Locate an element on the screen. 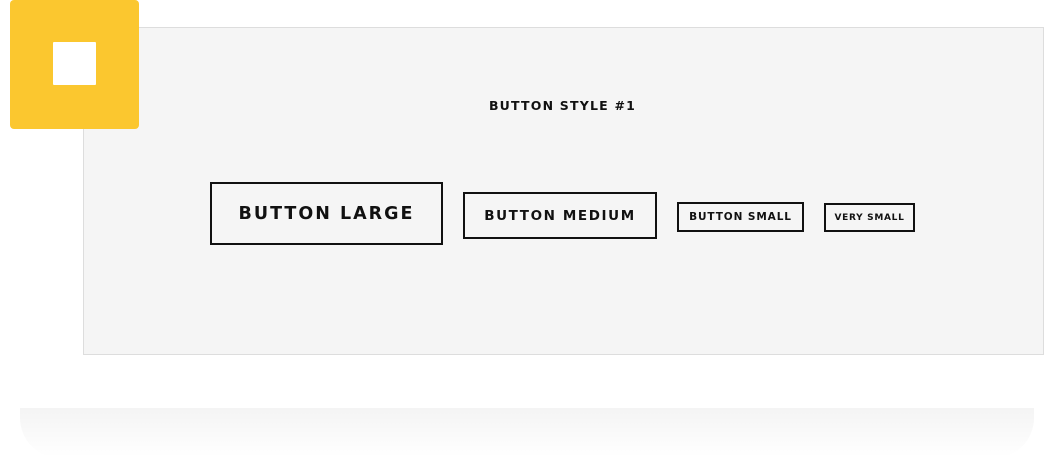 Image resolution: width=1054 pixels, height=469 pixels. button-medium: BUTTON MEDIUM is located at coordinates (560, 215).